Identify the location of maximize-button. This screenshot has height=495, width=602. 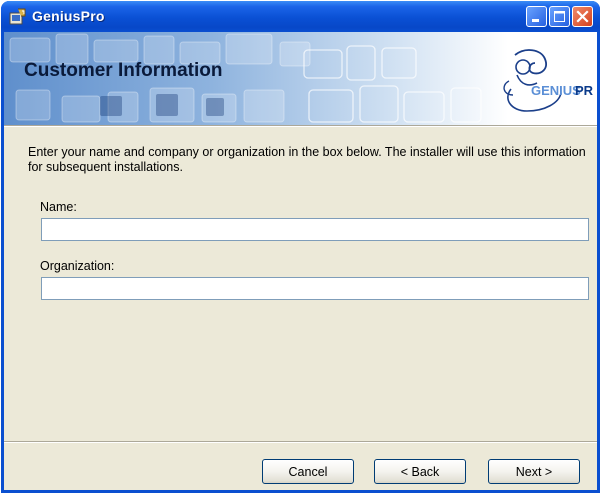
(559, 16).